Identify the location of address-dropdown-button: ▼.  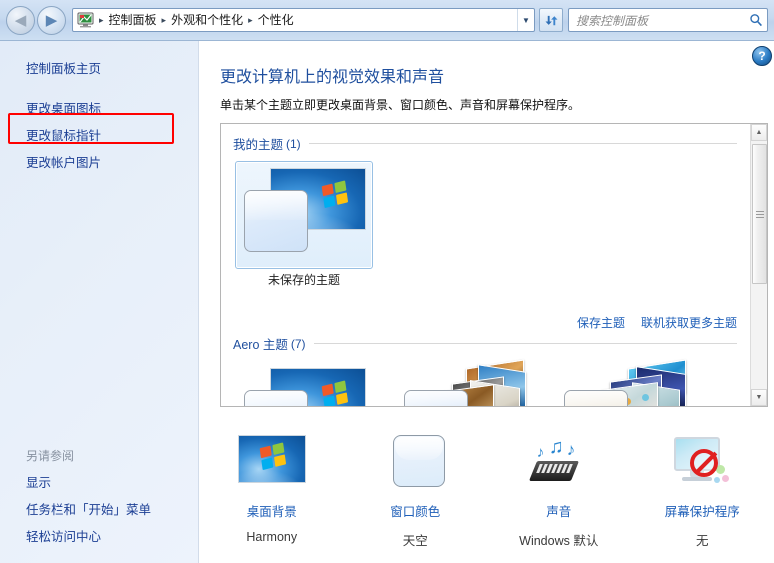
(525, 20).